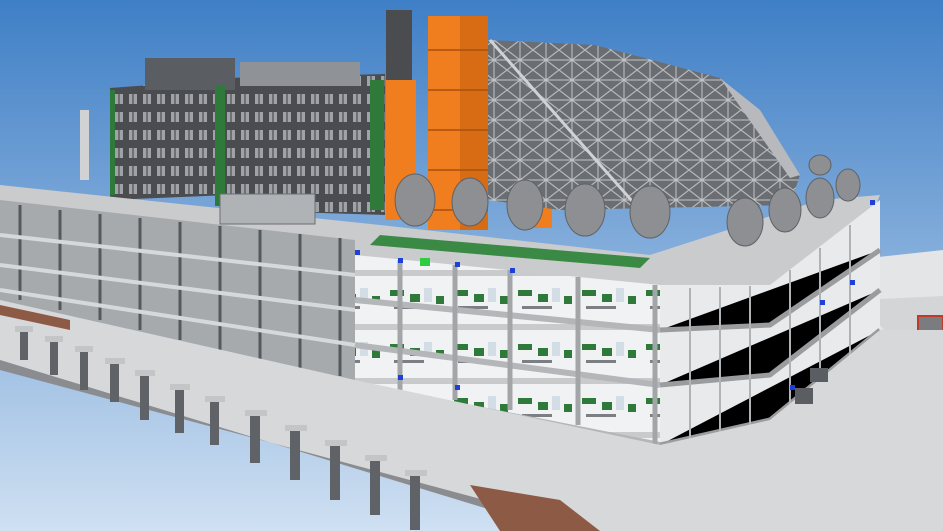 The height and width of the screenshot is (531, 943). Describe the element at coordinates (190, 74) in the screenshot. I see `roof-plant` at that location.